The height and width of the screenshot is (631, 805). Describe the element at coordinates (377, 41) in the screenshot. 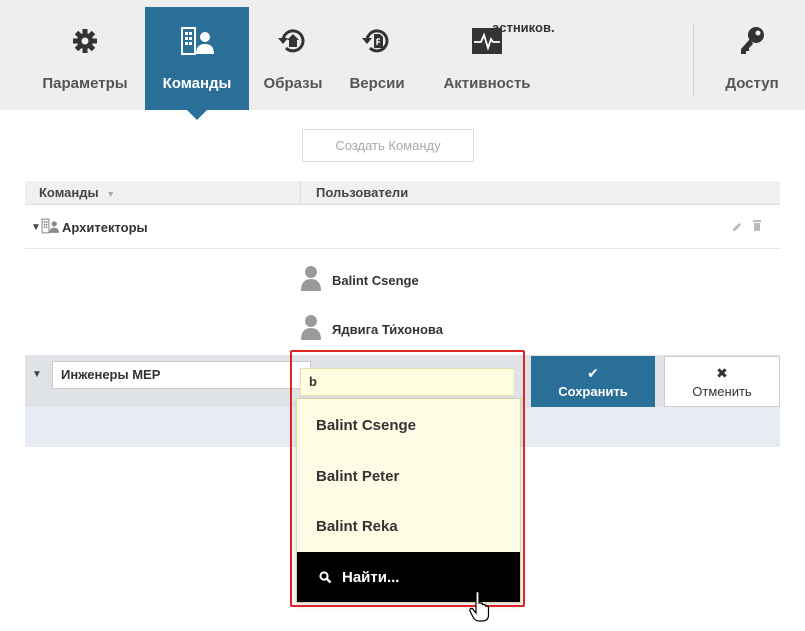

I see `version-history-icon` at that location.